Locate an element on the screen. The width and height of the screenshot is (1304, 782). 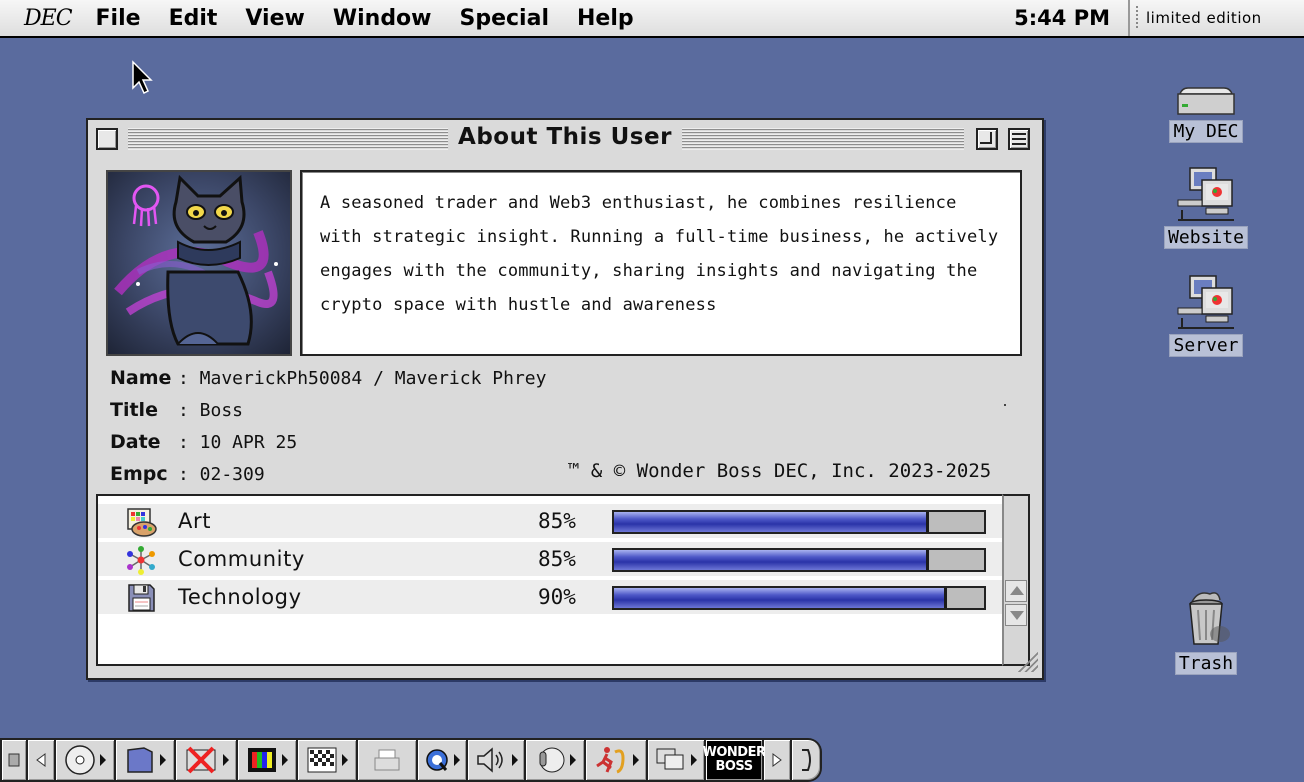
strip-sound-source-button is located at coordinates (556, 760).